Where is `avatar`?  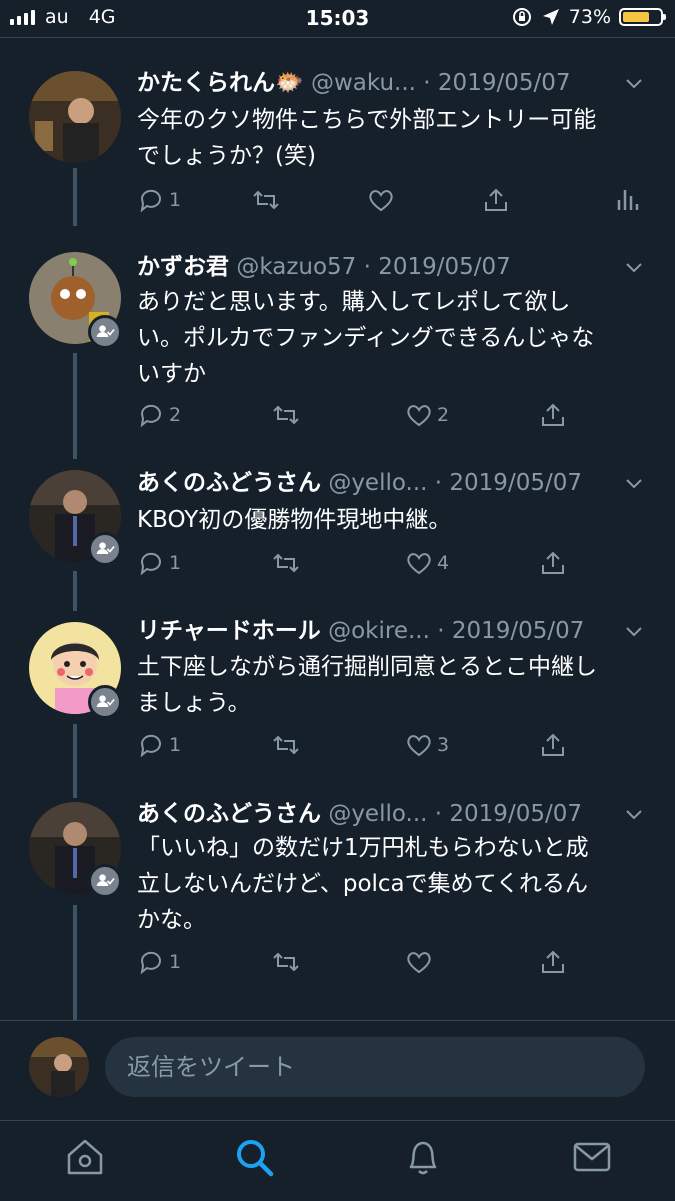 avatar is located at coordinates (75, 117).